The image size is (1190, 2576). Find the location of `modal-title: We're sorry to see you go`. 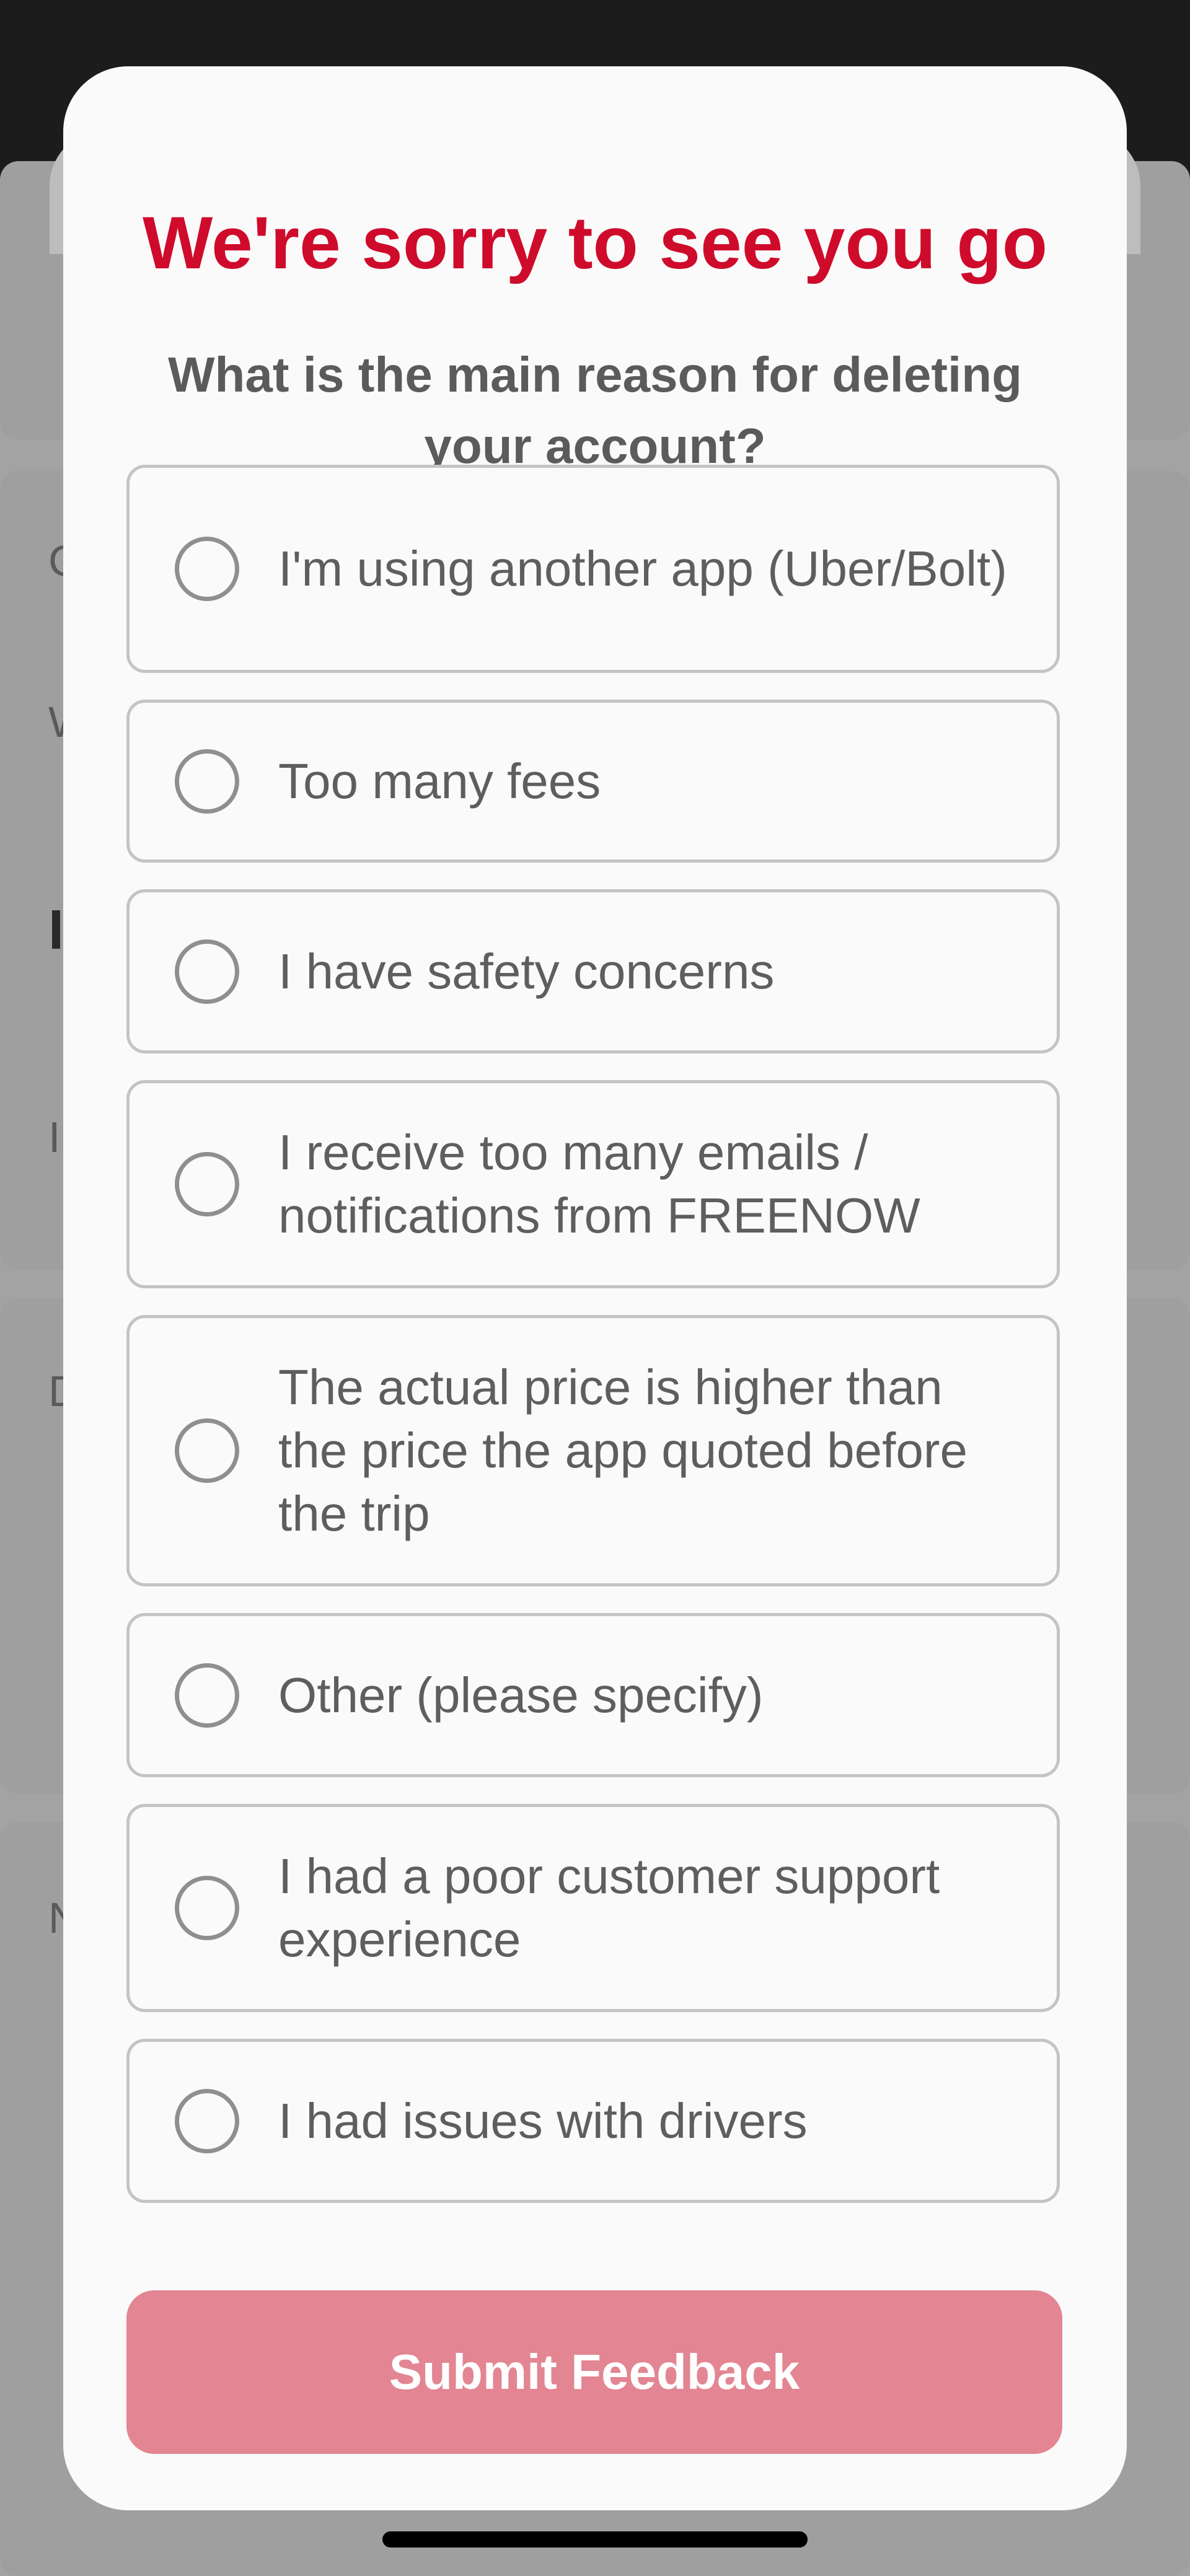

modal-title: We're sorry to see you go is located at coordinates (595, 242).